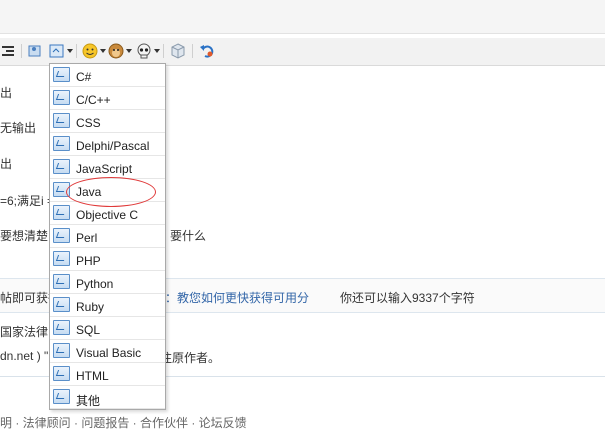 The width and height of the screenshot is (605, 431). What do you see at coordinates (61, 51) in the screenshot?
I see `code-insert-icon` at bounding box center [61, 51].